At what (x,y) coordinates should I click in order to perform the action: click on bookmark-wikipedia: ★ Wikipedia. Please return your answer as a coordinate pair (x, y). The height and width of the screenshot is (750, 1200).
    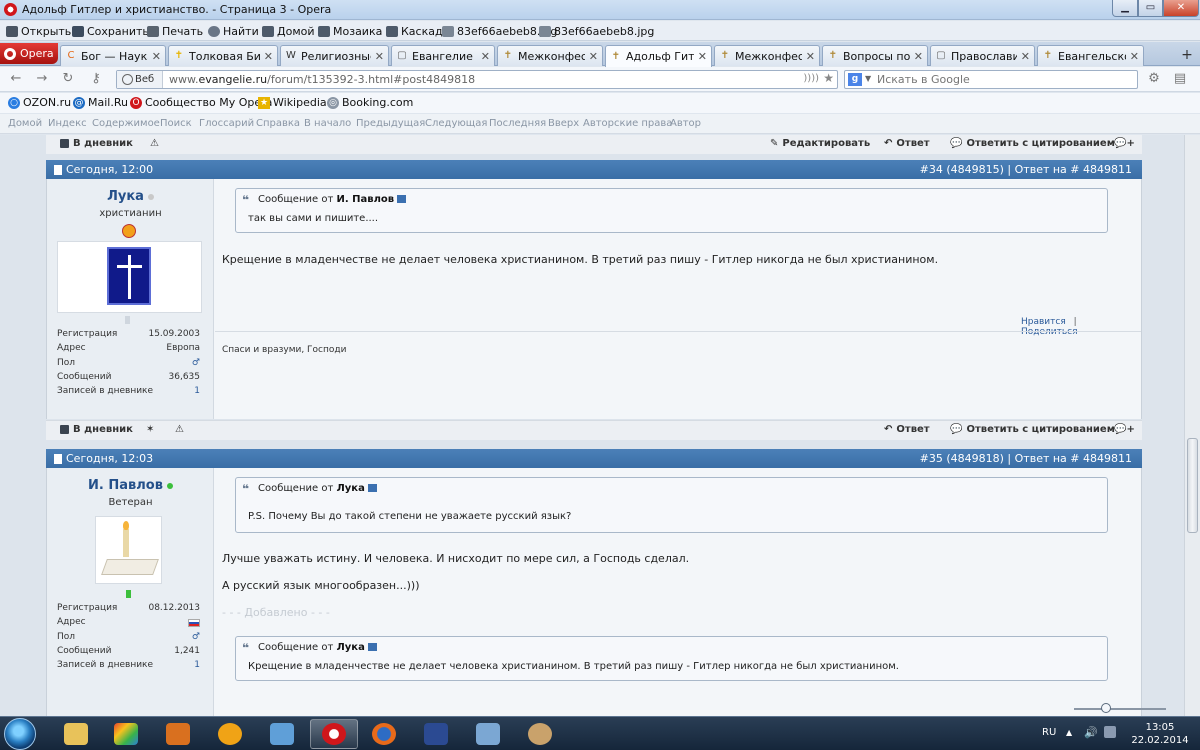
    Looking at the image, I should click on (292, 102).